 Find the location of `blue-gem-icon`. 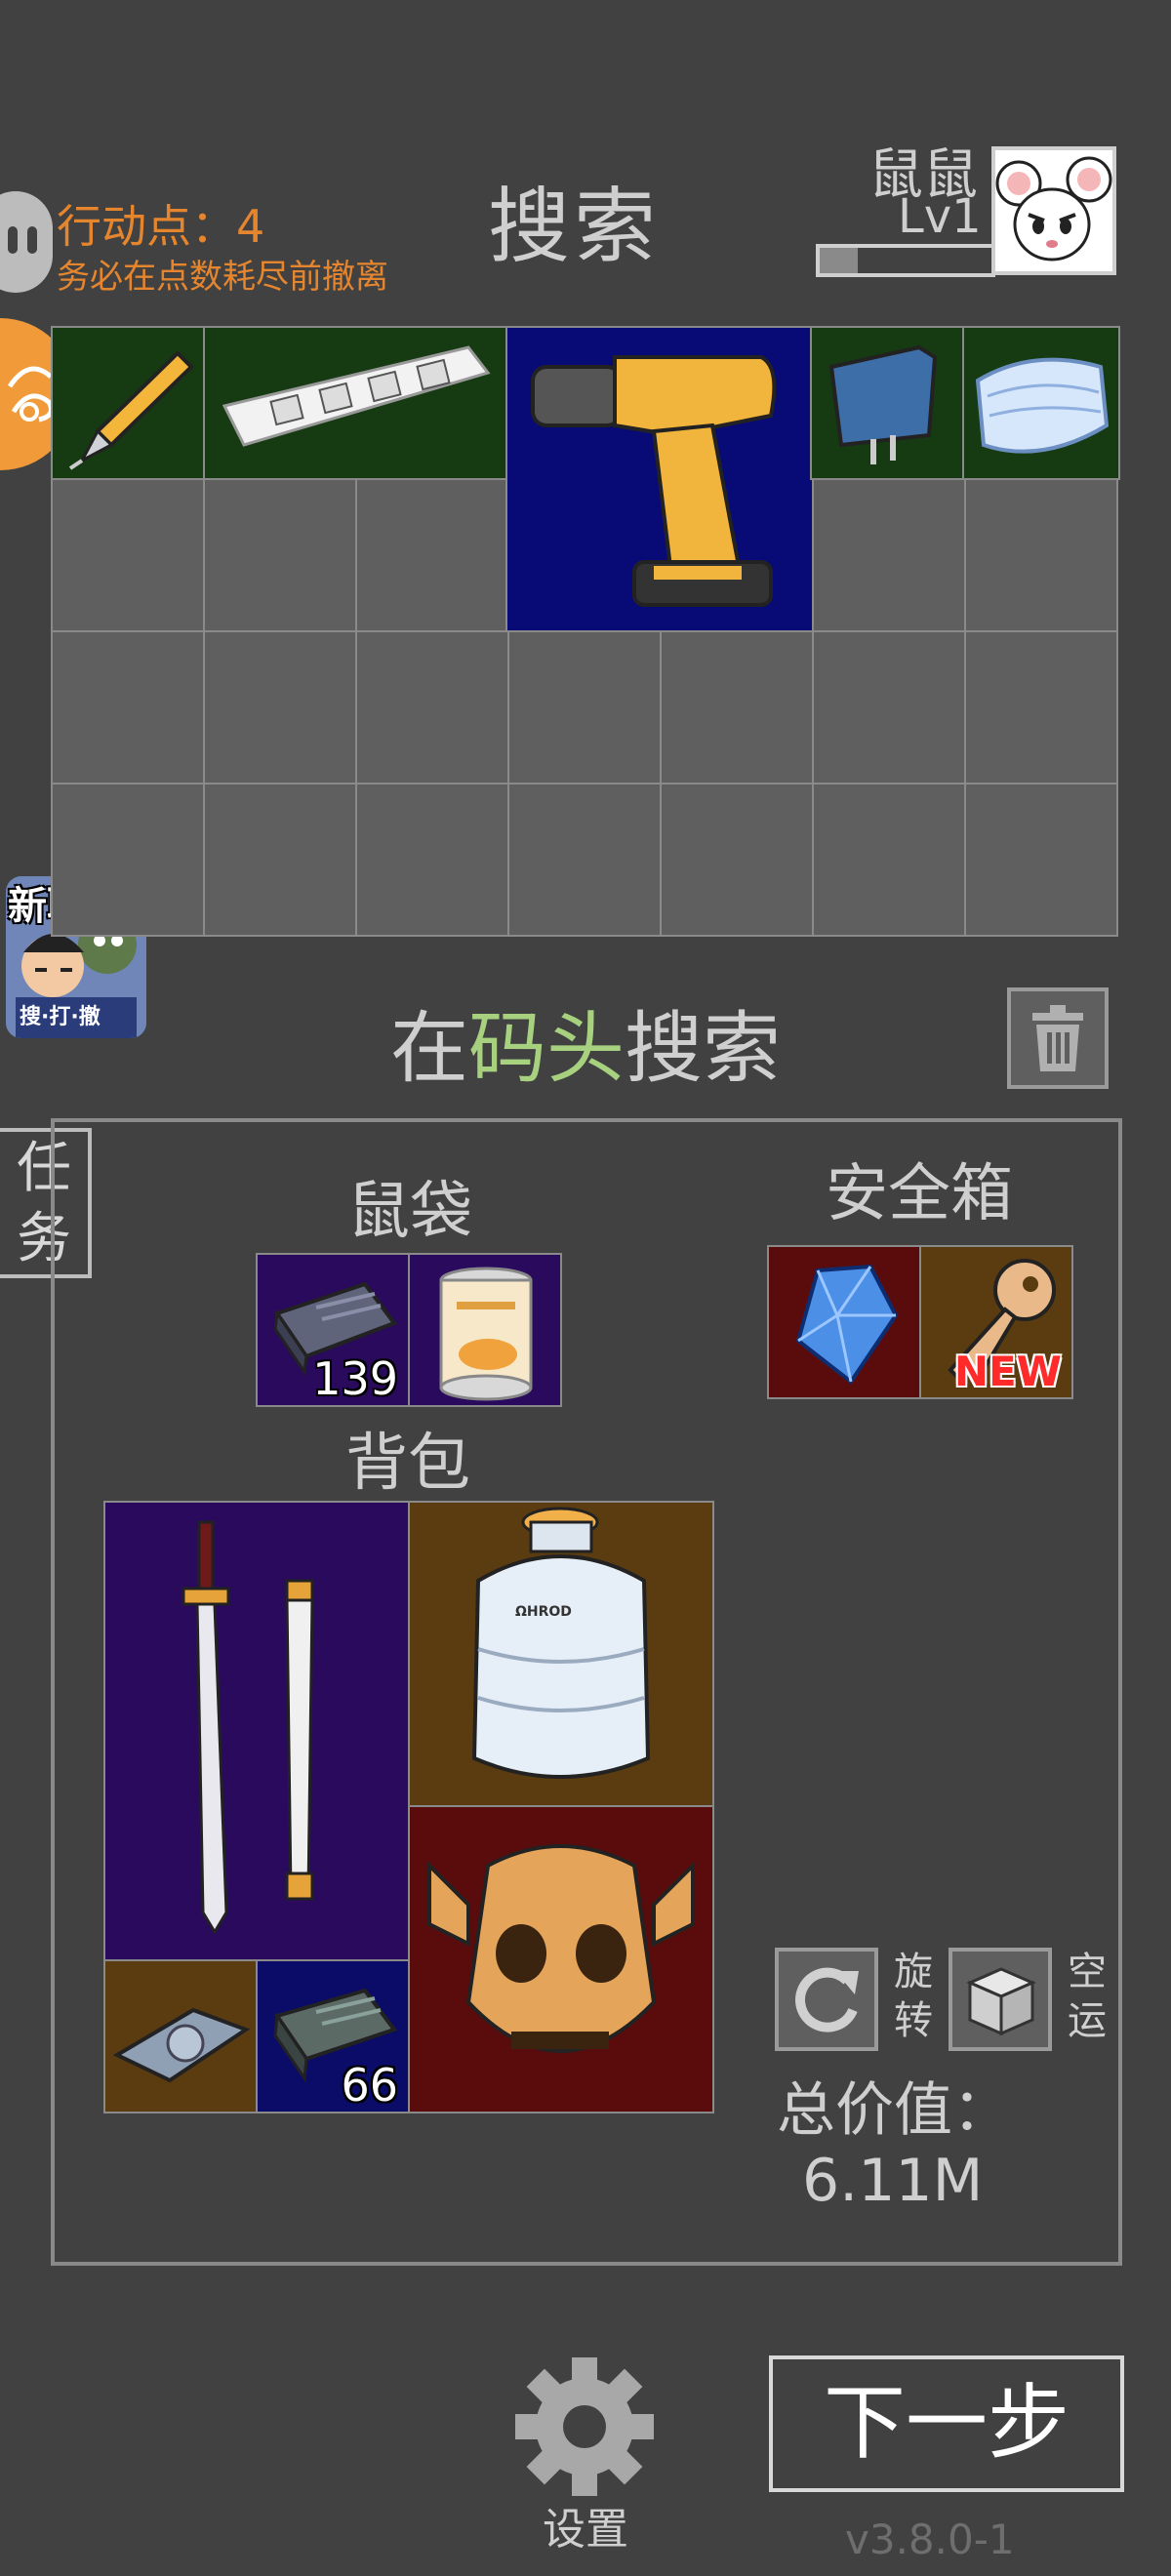

blue-gem-icon is located at coordinates (847, 1324).